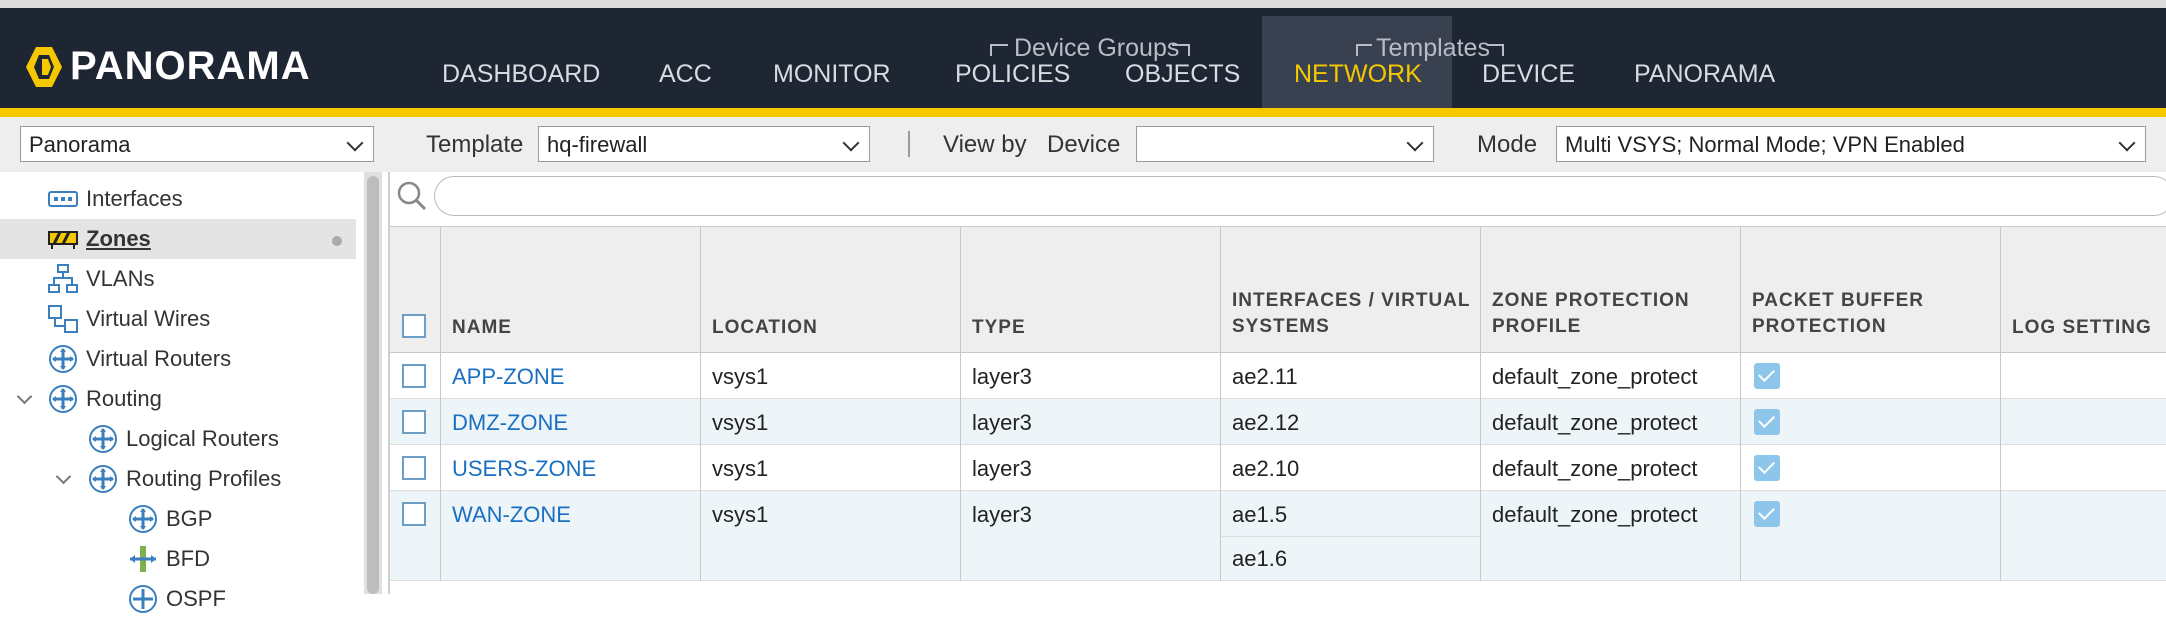 This screenshot has width=2166, height=617. Describe the element at coordinates (1182, 74) in the screenshot. I see `nav-objects: OBJECTS` at that location.